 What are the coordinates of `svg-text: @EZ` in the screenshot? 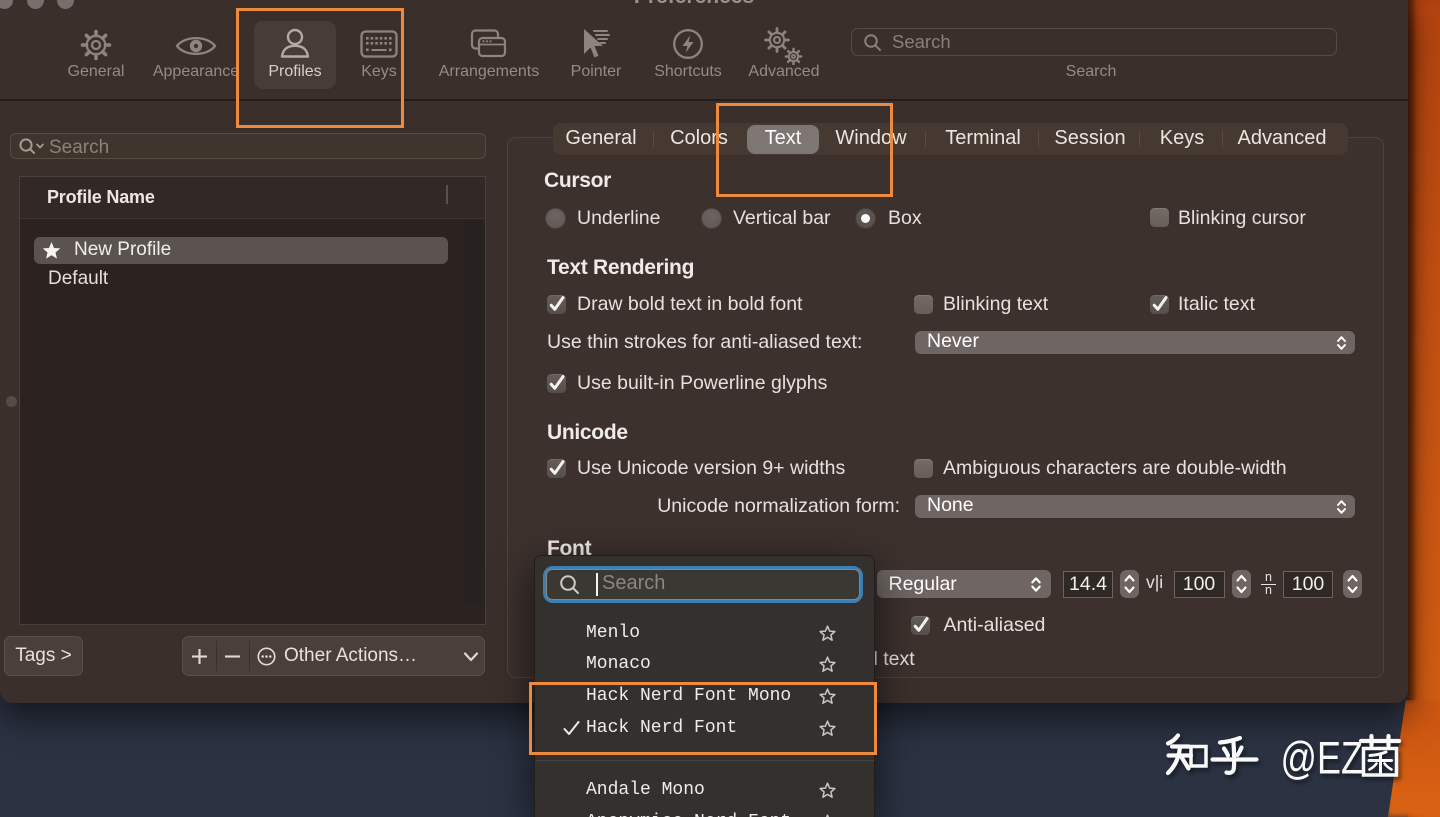 It's located at (1322, 757).